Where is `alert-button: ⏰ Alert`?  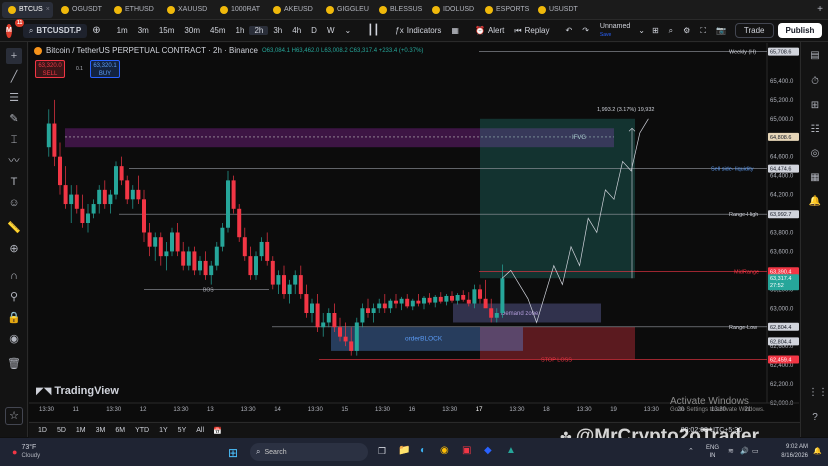 alert-button: ⏰ Alert is located at coordinates (489, 30).